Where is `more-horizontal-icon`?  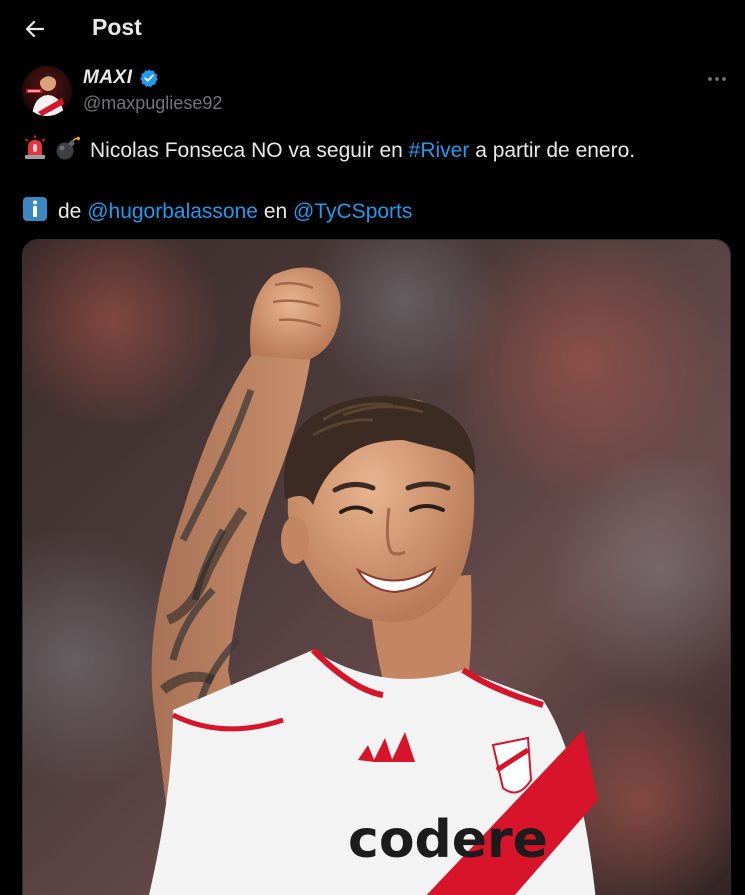 more-horizontal-icon is located at coordinates (717, 79).